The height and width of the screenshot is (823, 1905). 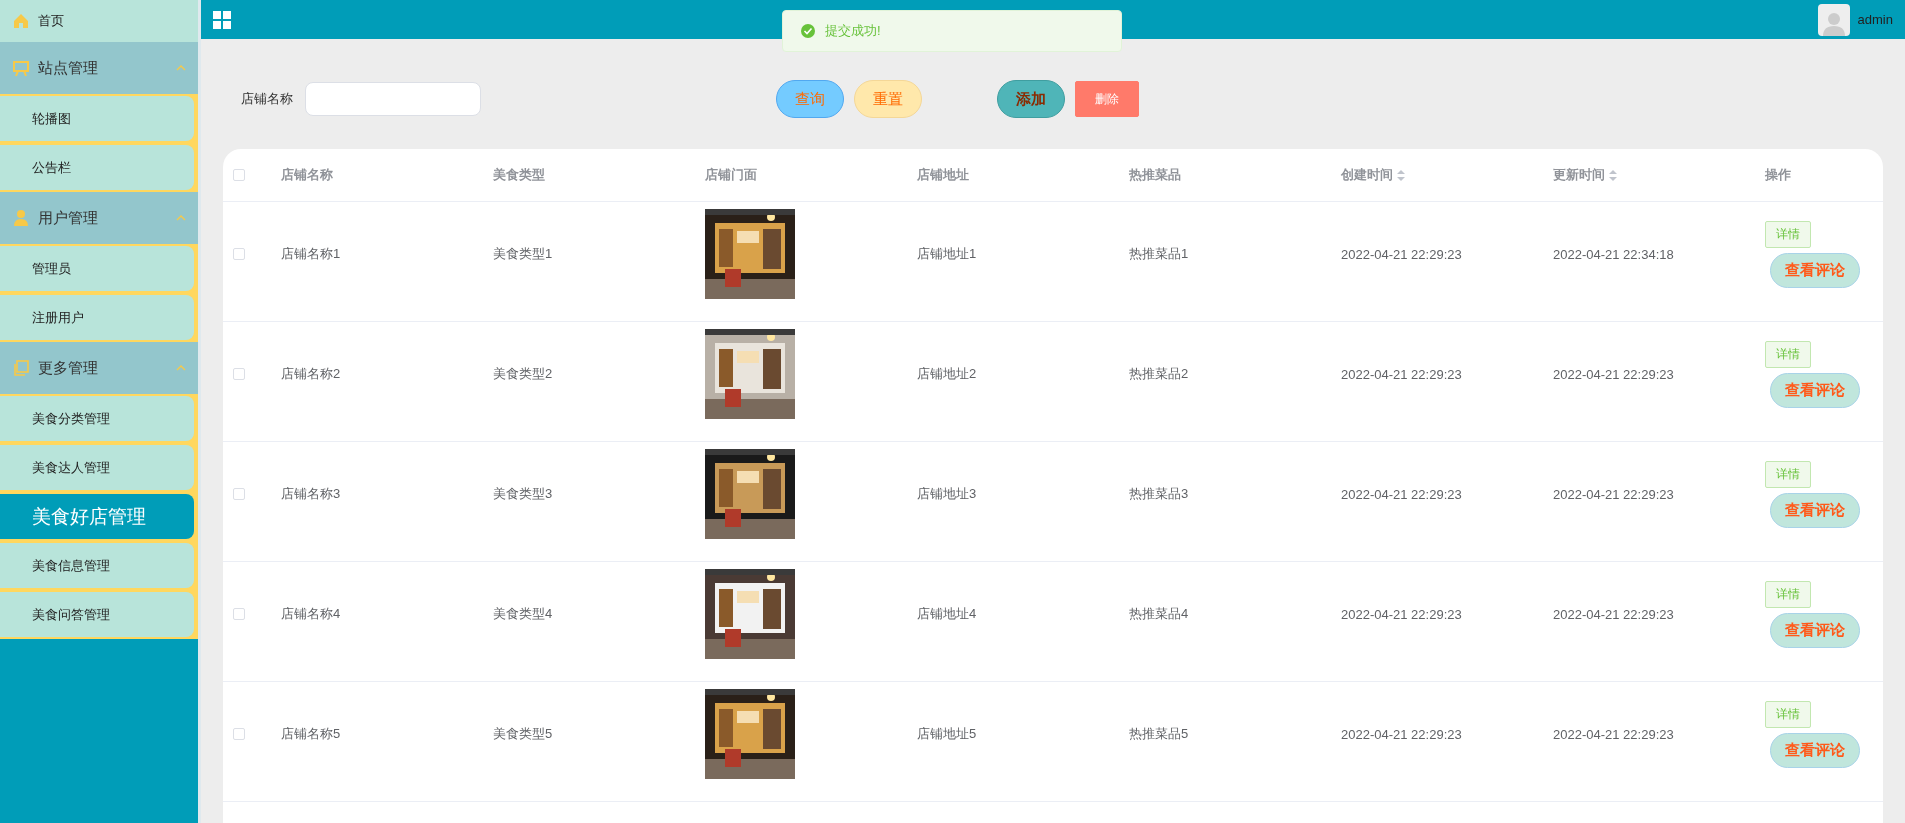 I want to click on delete-button: 删除, so click(x=1107, y=99).